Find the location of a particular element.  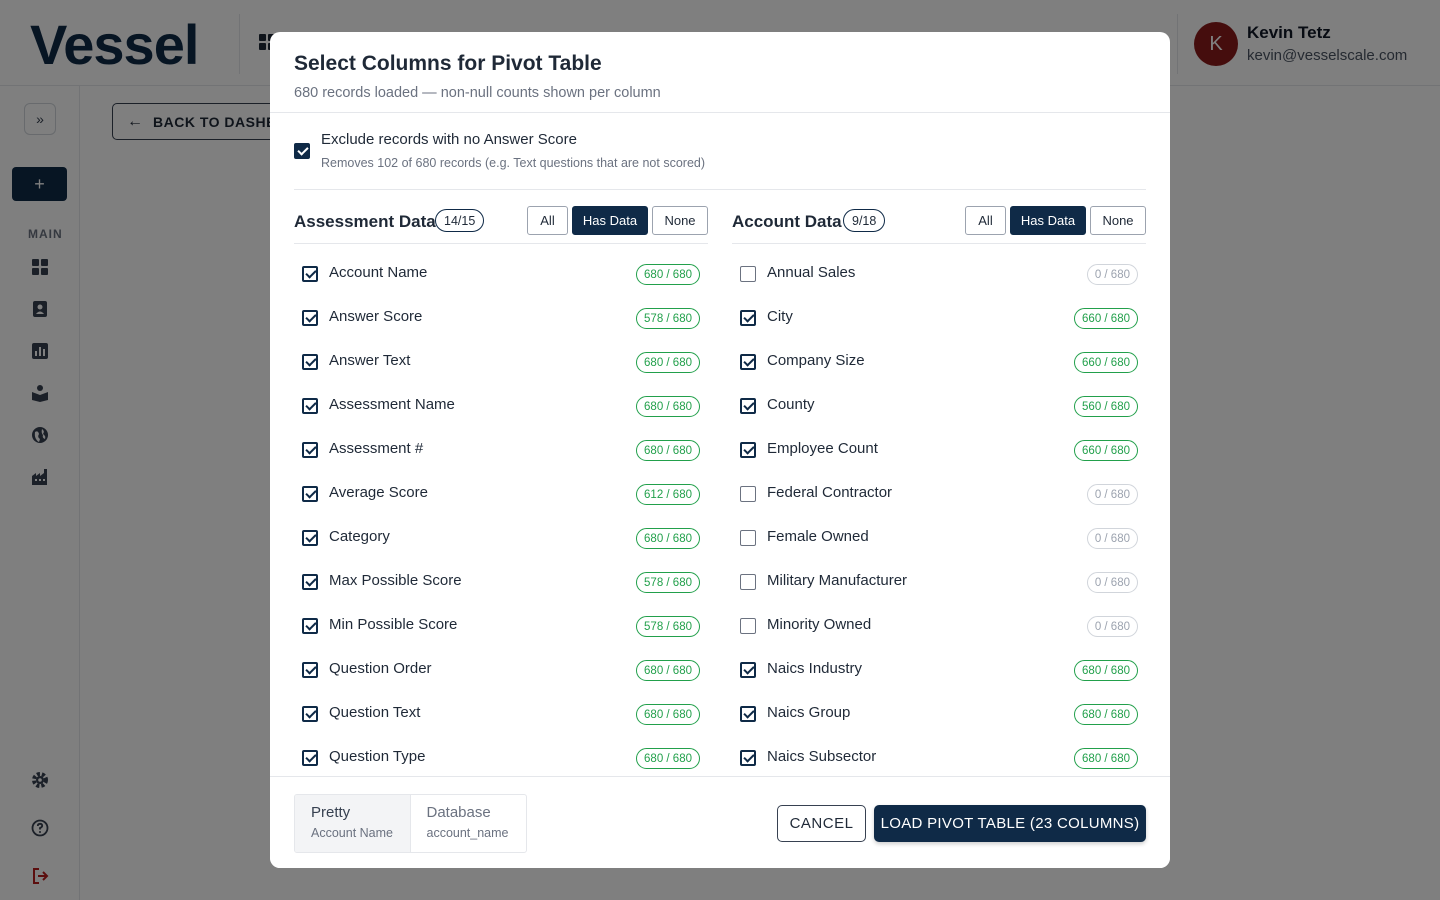

column-label: Answer Score is located at coordinates (375, 316).